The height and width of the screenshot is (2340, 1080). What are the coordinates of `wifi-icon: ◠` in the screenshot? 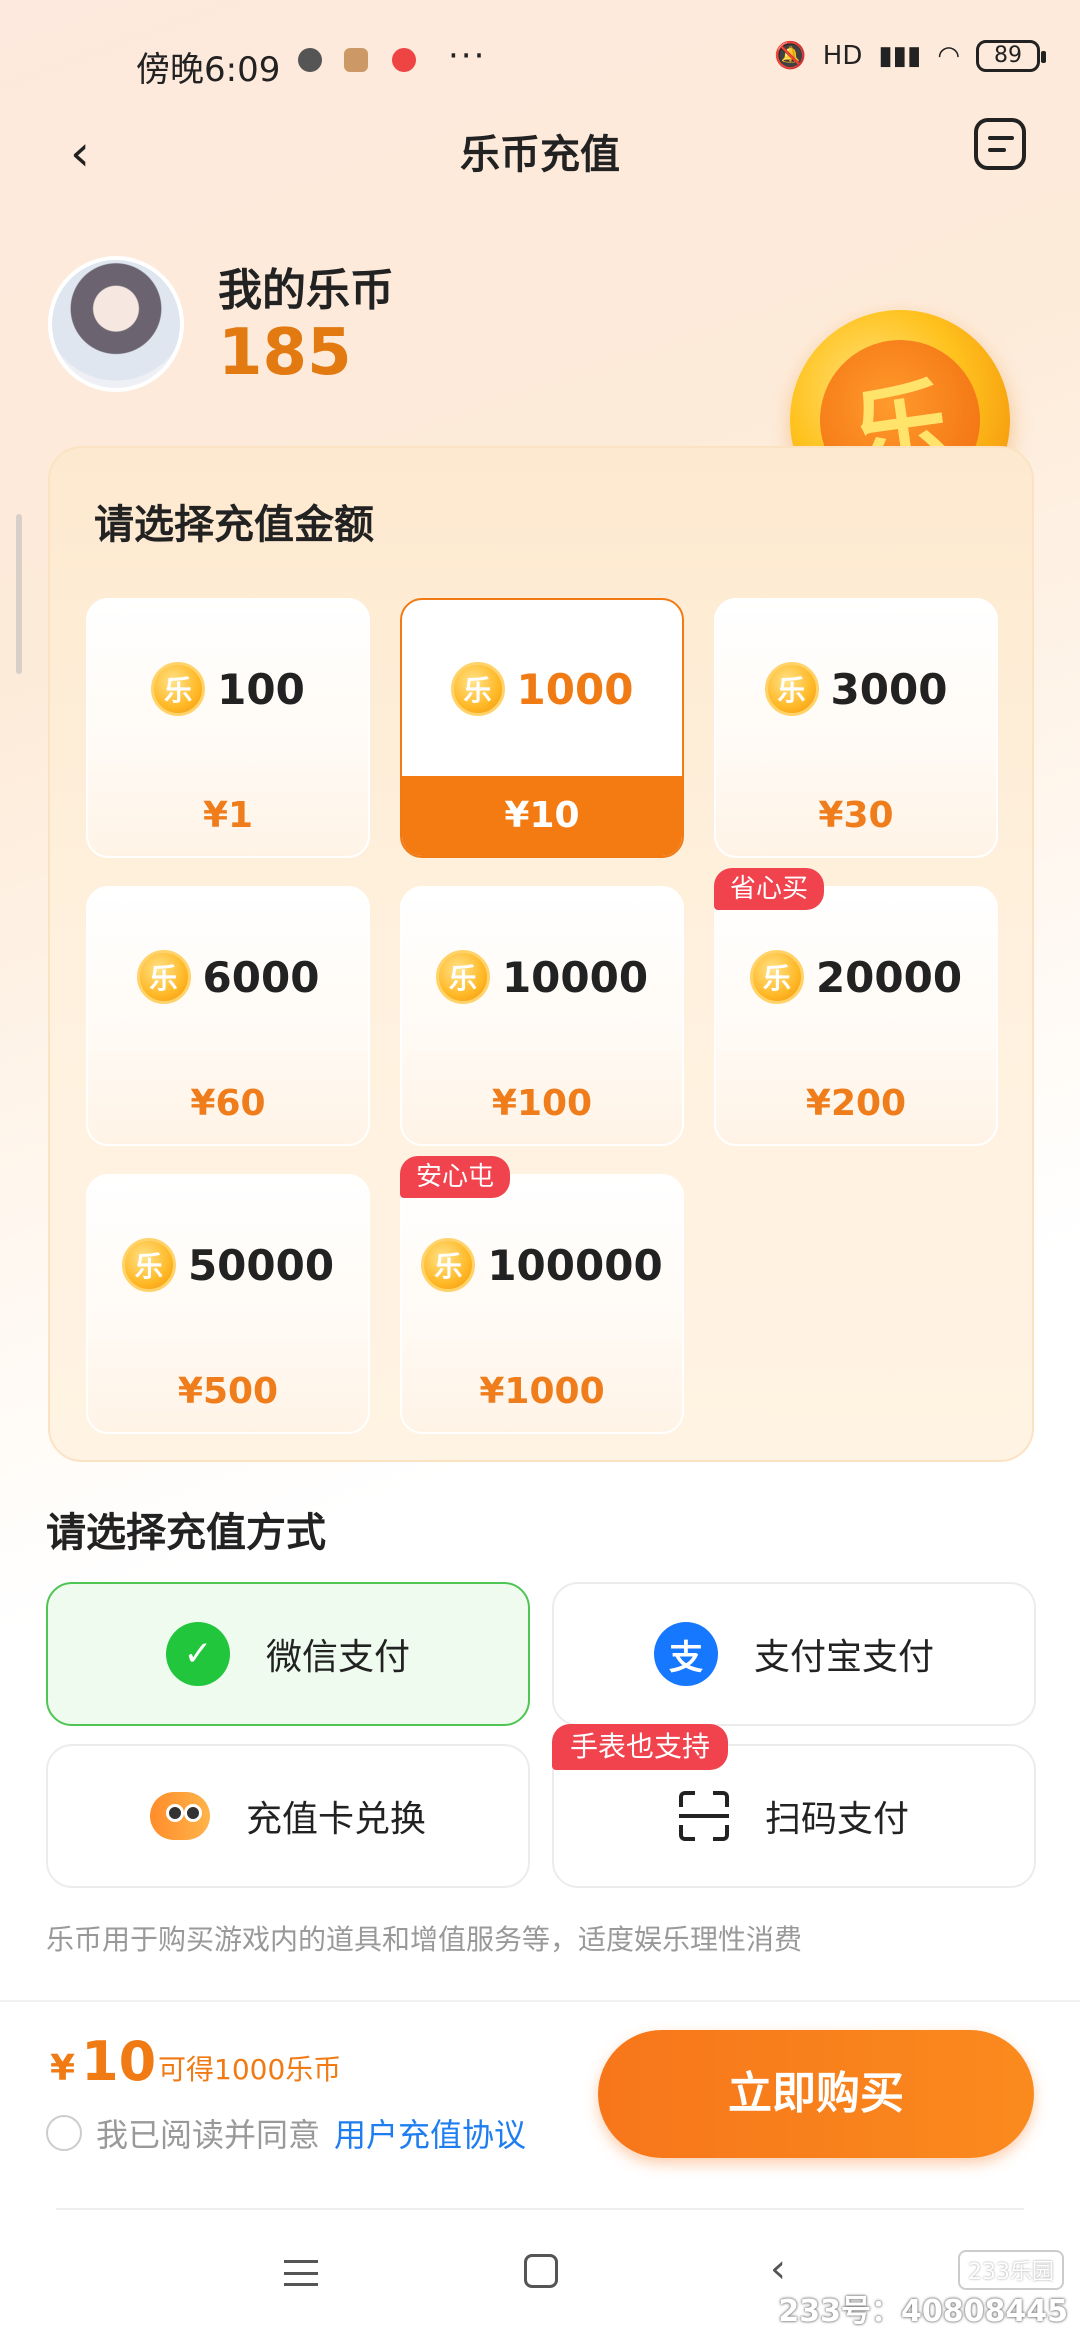 It's located at (948, 56).